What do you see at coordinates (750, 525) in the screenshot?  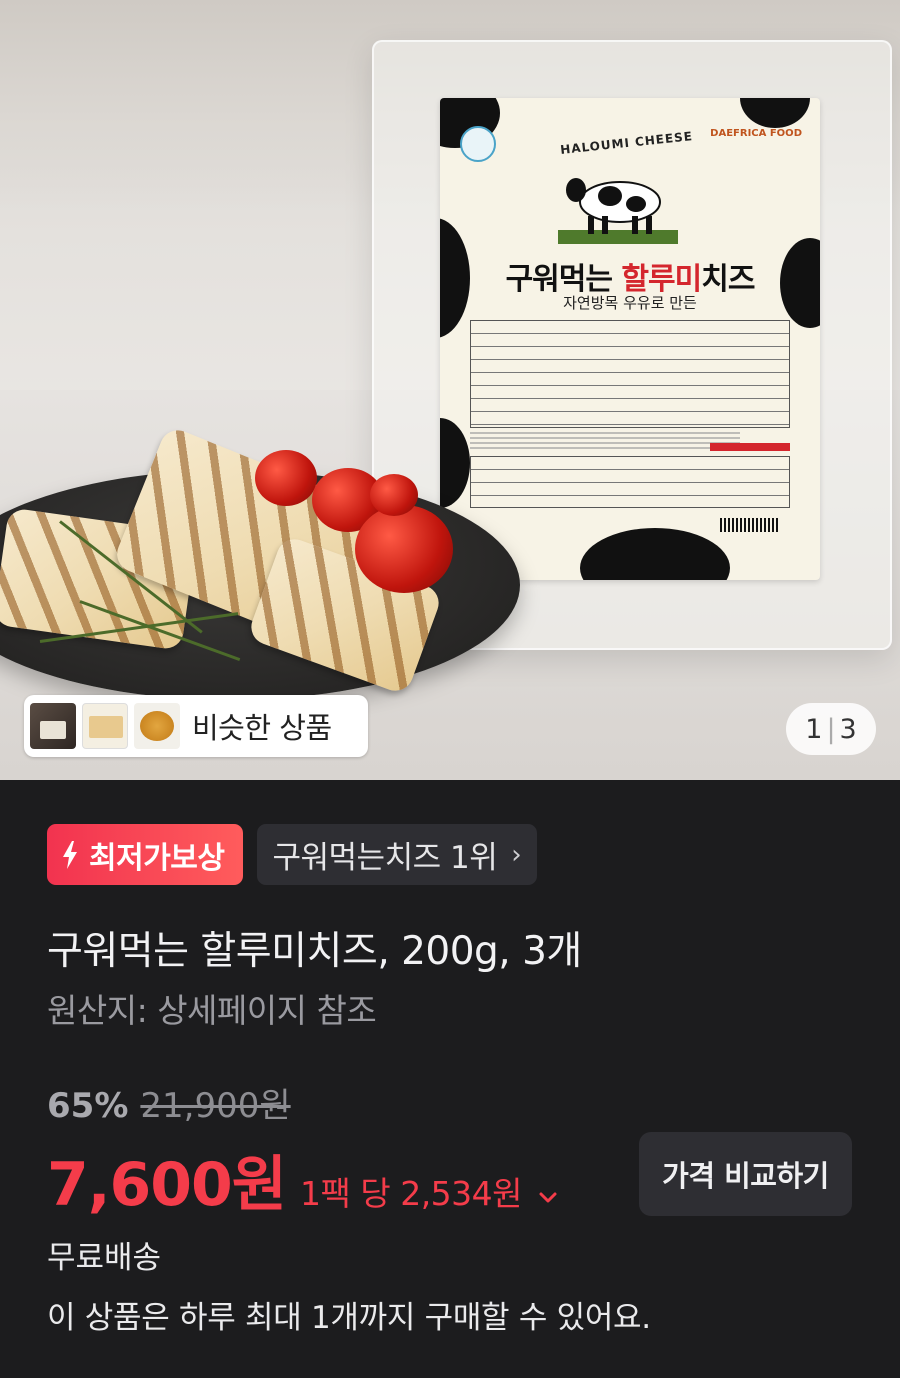 I see `barcode-icon` at bounding box center [750, 525].